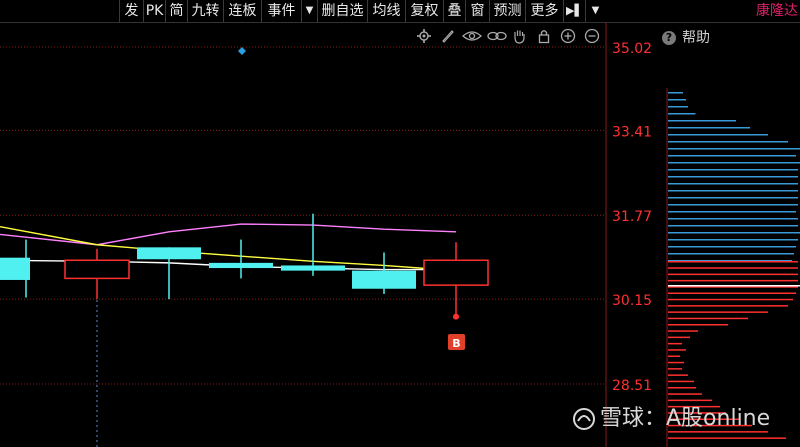 The width and height of the screenshot is (800, 447). I want to click on tb-overlay-button: 叠, so click(454, 11).